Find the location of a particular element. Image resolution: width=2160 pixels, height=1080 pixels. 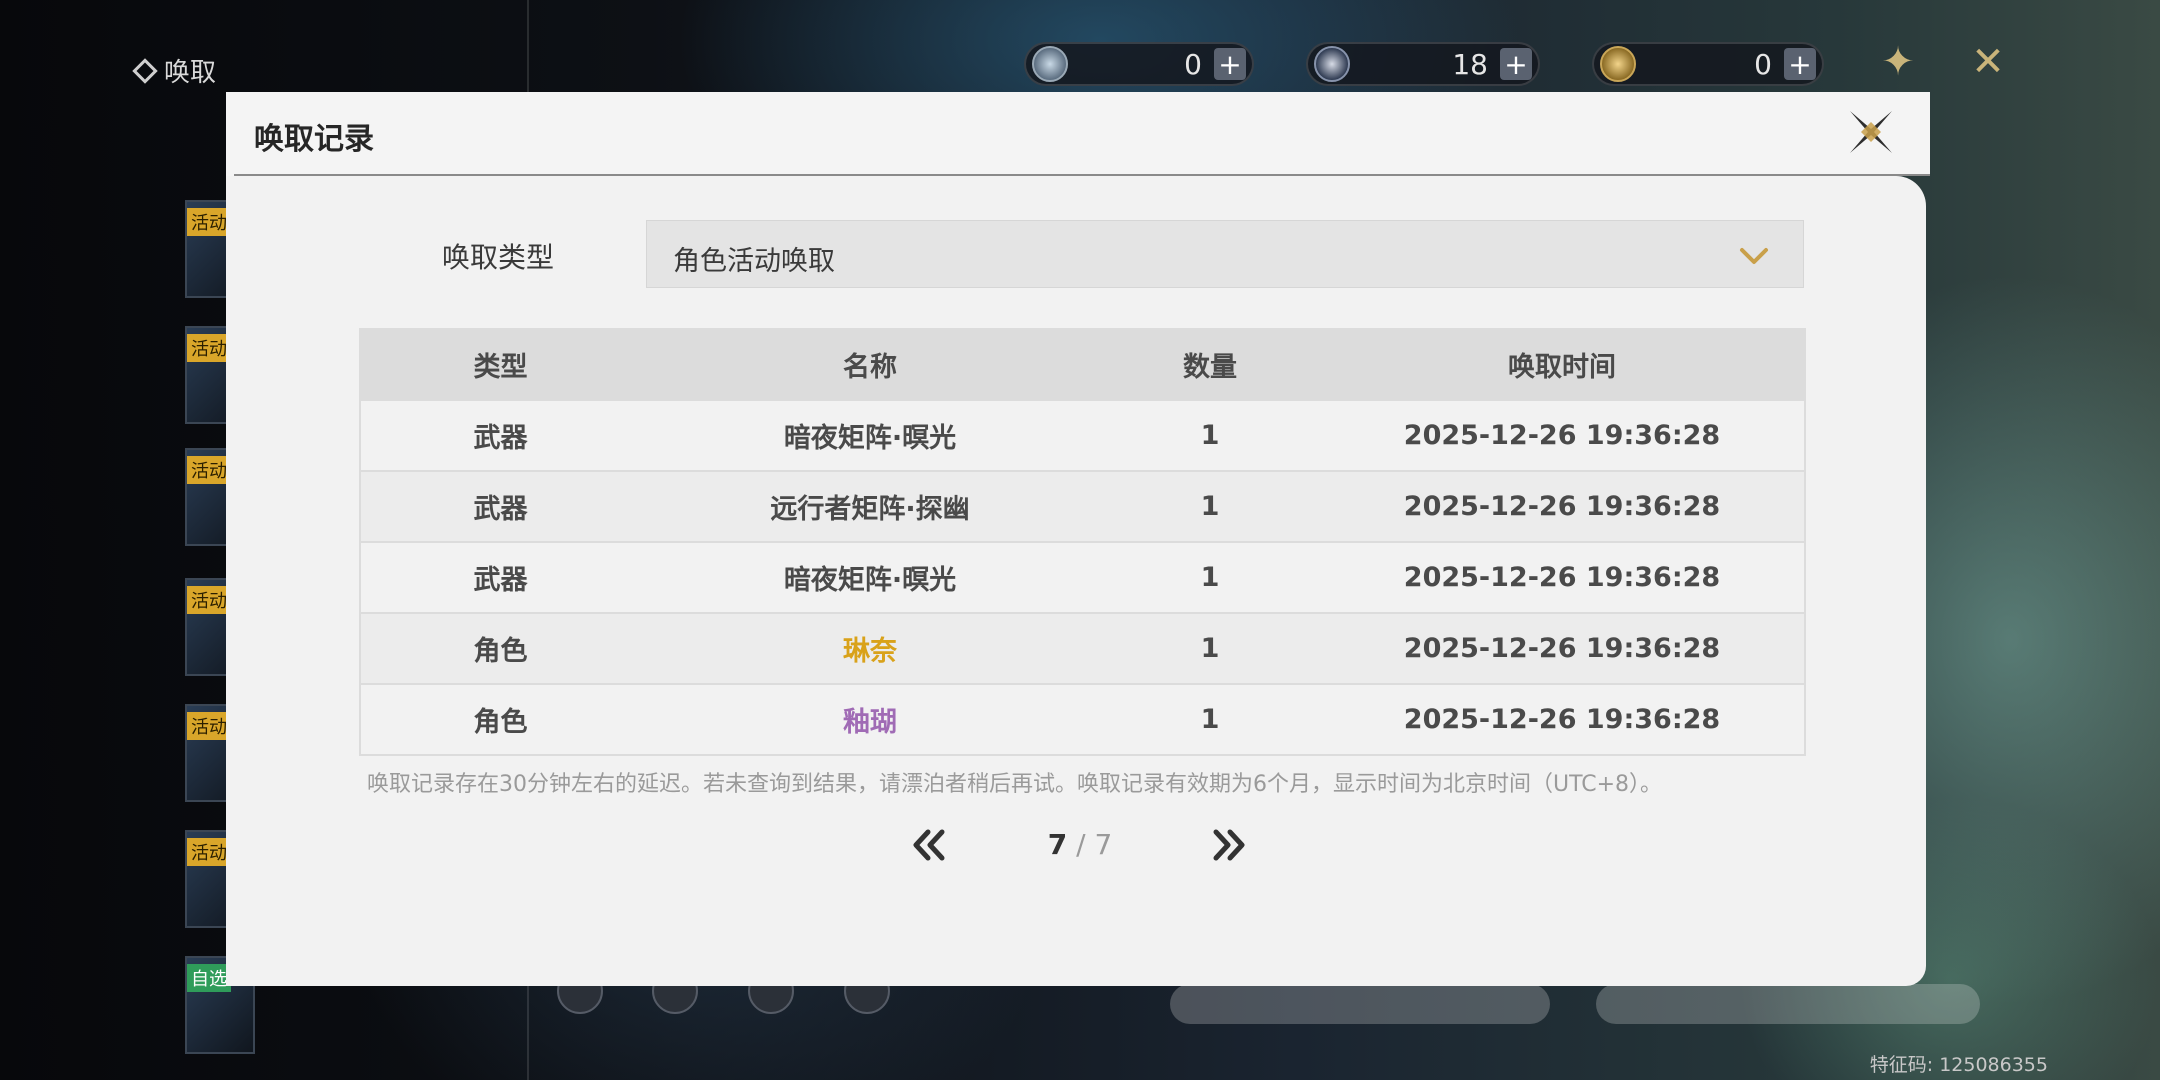

close-icon is located at coordinates (1871, 132).